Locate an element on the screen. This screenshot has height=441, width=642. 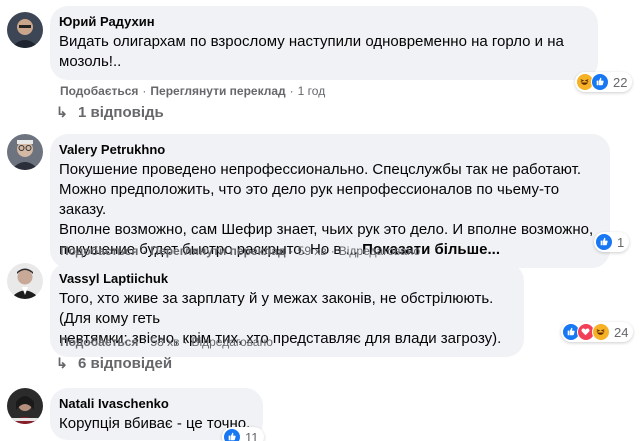
comment-actions: Подобається · Переглянути переклад · 1 год is located at coordinates (193, 91).